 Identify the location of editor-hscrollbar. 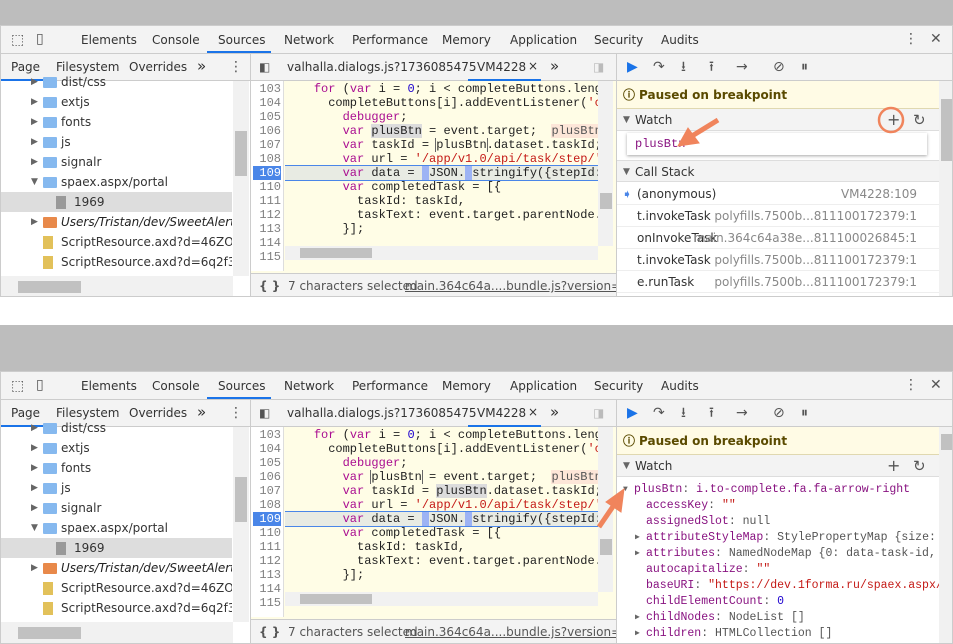
(441, 599).